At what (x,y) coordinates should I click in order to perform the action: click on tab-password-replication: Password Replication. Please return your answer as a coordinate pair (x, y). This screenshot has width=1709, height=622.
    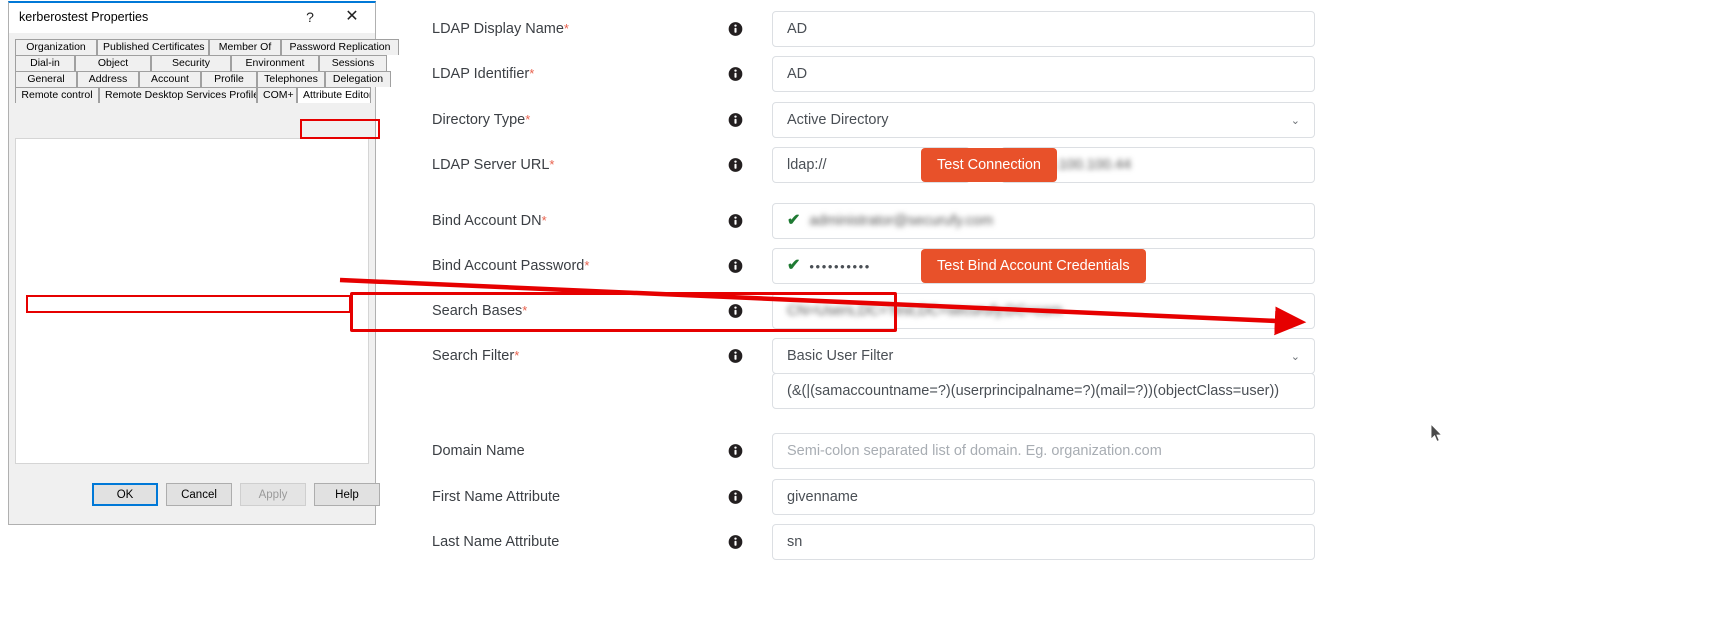
    Looking at the image, I should click on (340, 47).